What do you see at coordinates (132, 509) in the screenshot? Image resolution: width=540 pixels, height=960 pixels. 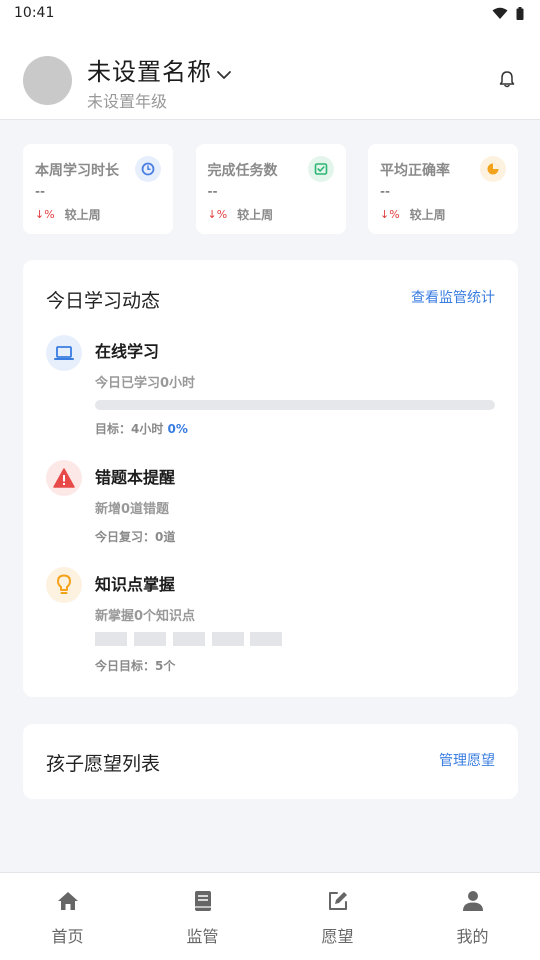 I see `mistake-book-summary: 新增0道错题` at bounding box center [132, 509].